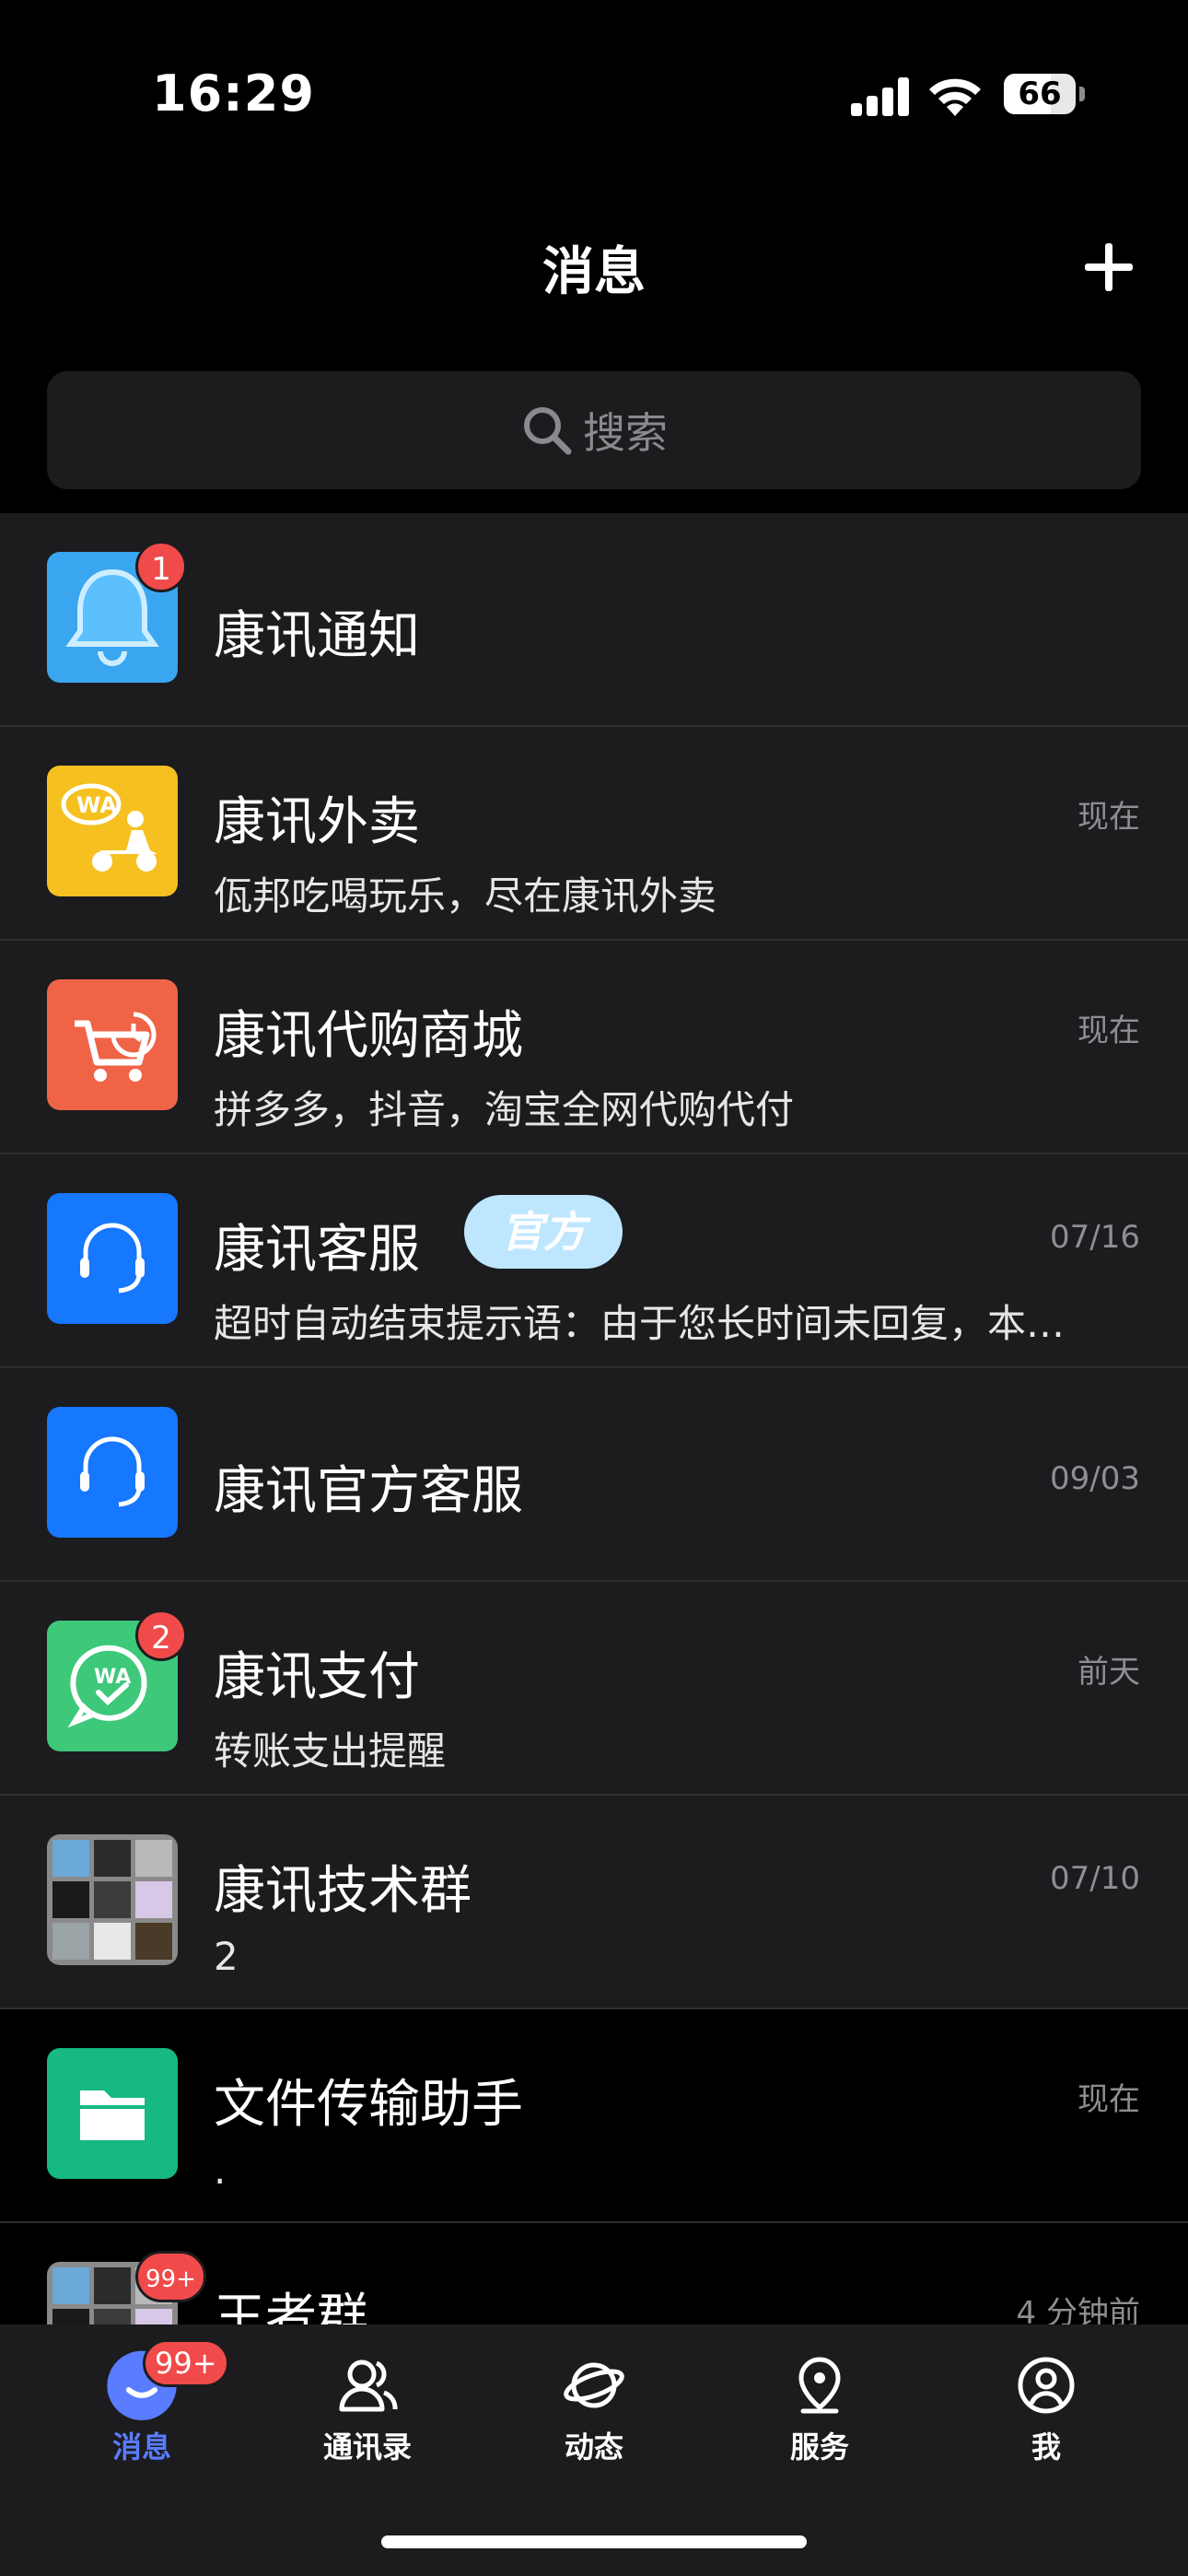 This screenshot has height=2576, width=1188. I want to click on conversation-item: 文件传输助手 . 现在, so click(594, 2116).